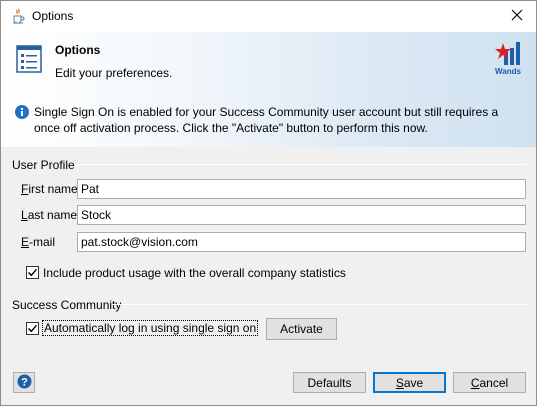  I want to click on first-name-label: First name, so click(49, 189).